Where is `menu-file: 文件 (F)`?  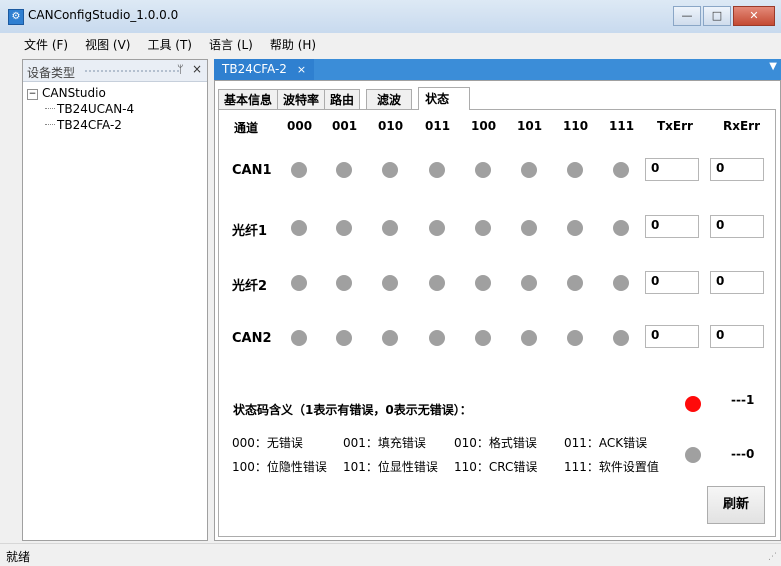
menu-file: 文件 (F) is located at coordinates (38, 44).